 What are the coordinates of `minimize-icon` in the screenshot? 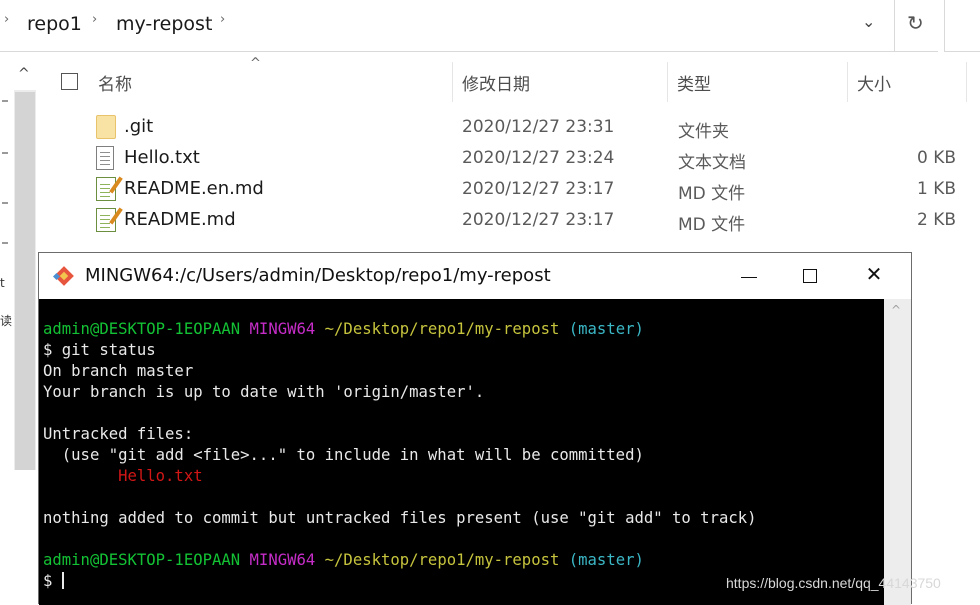 It's located at (749, 277).